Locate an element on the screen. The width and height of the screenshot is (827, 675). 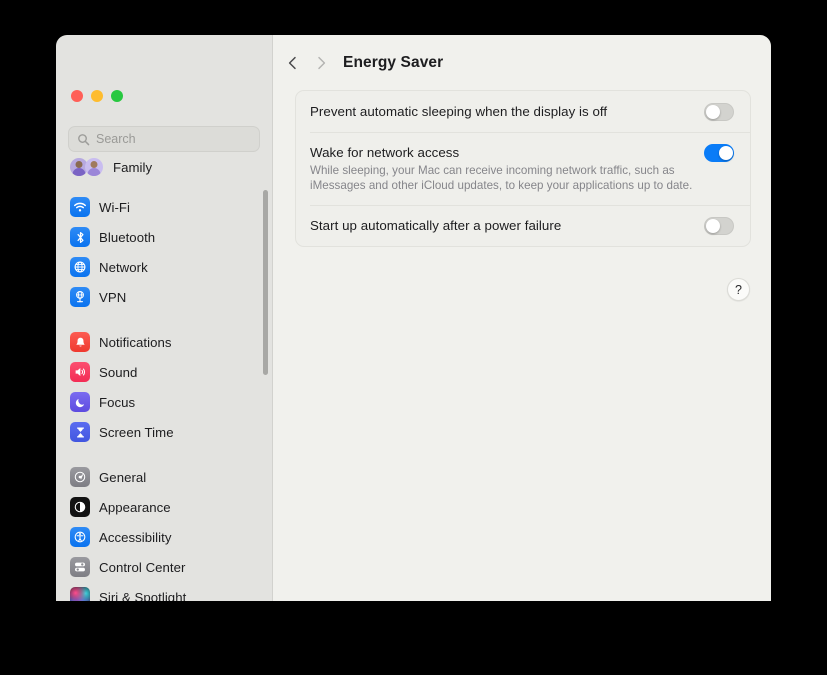
sidebar-item-family: Family is located at coordinates (164, 167).